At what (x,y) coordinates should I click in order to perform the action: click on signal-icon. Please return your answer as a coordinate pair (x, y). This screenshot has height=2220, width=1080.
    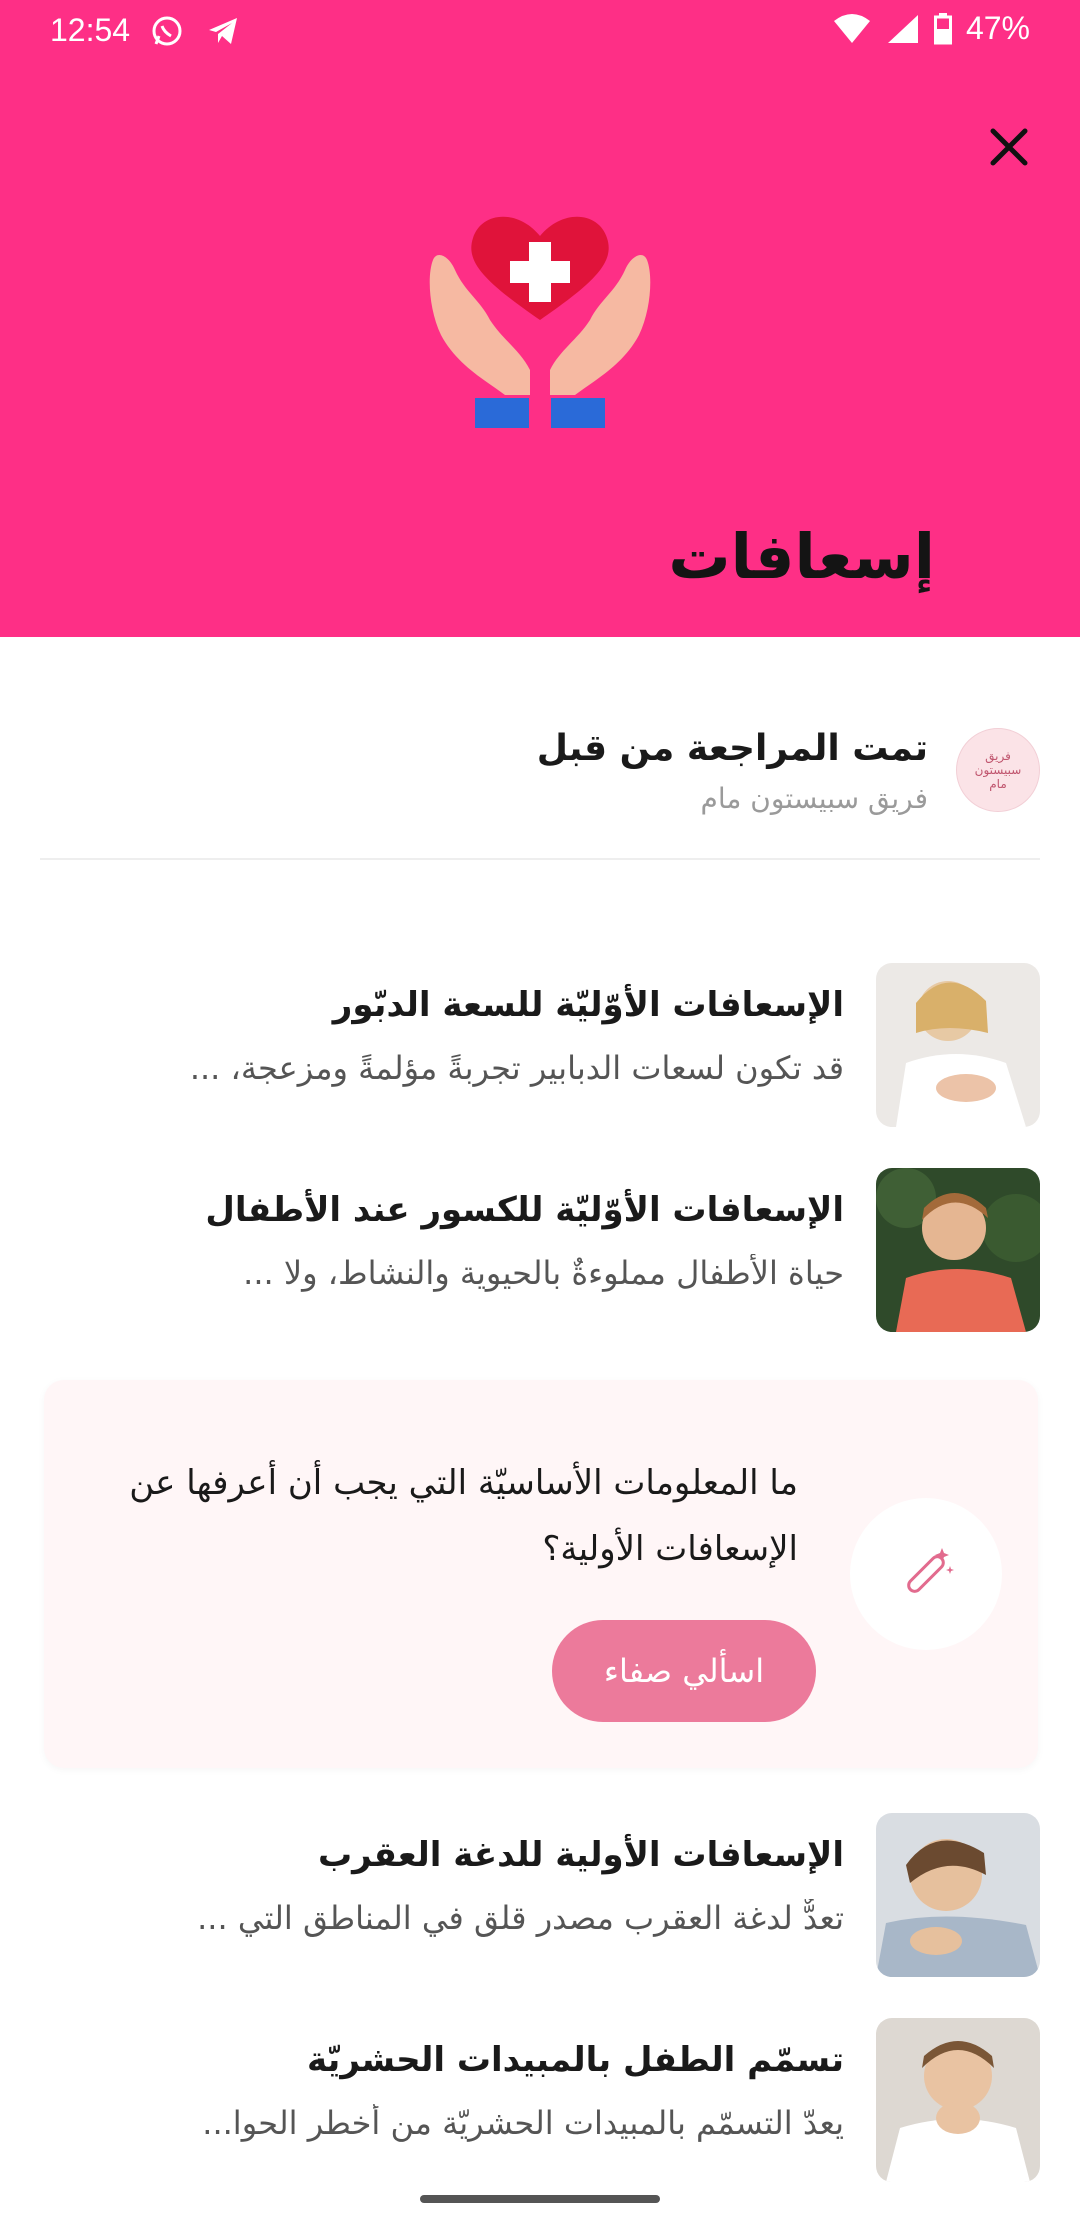
    Looking at the image, I should click on (902, 28).